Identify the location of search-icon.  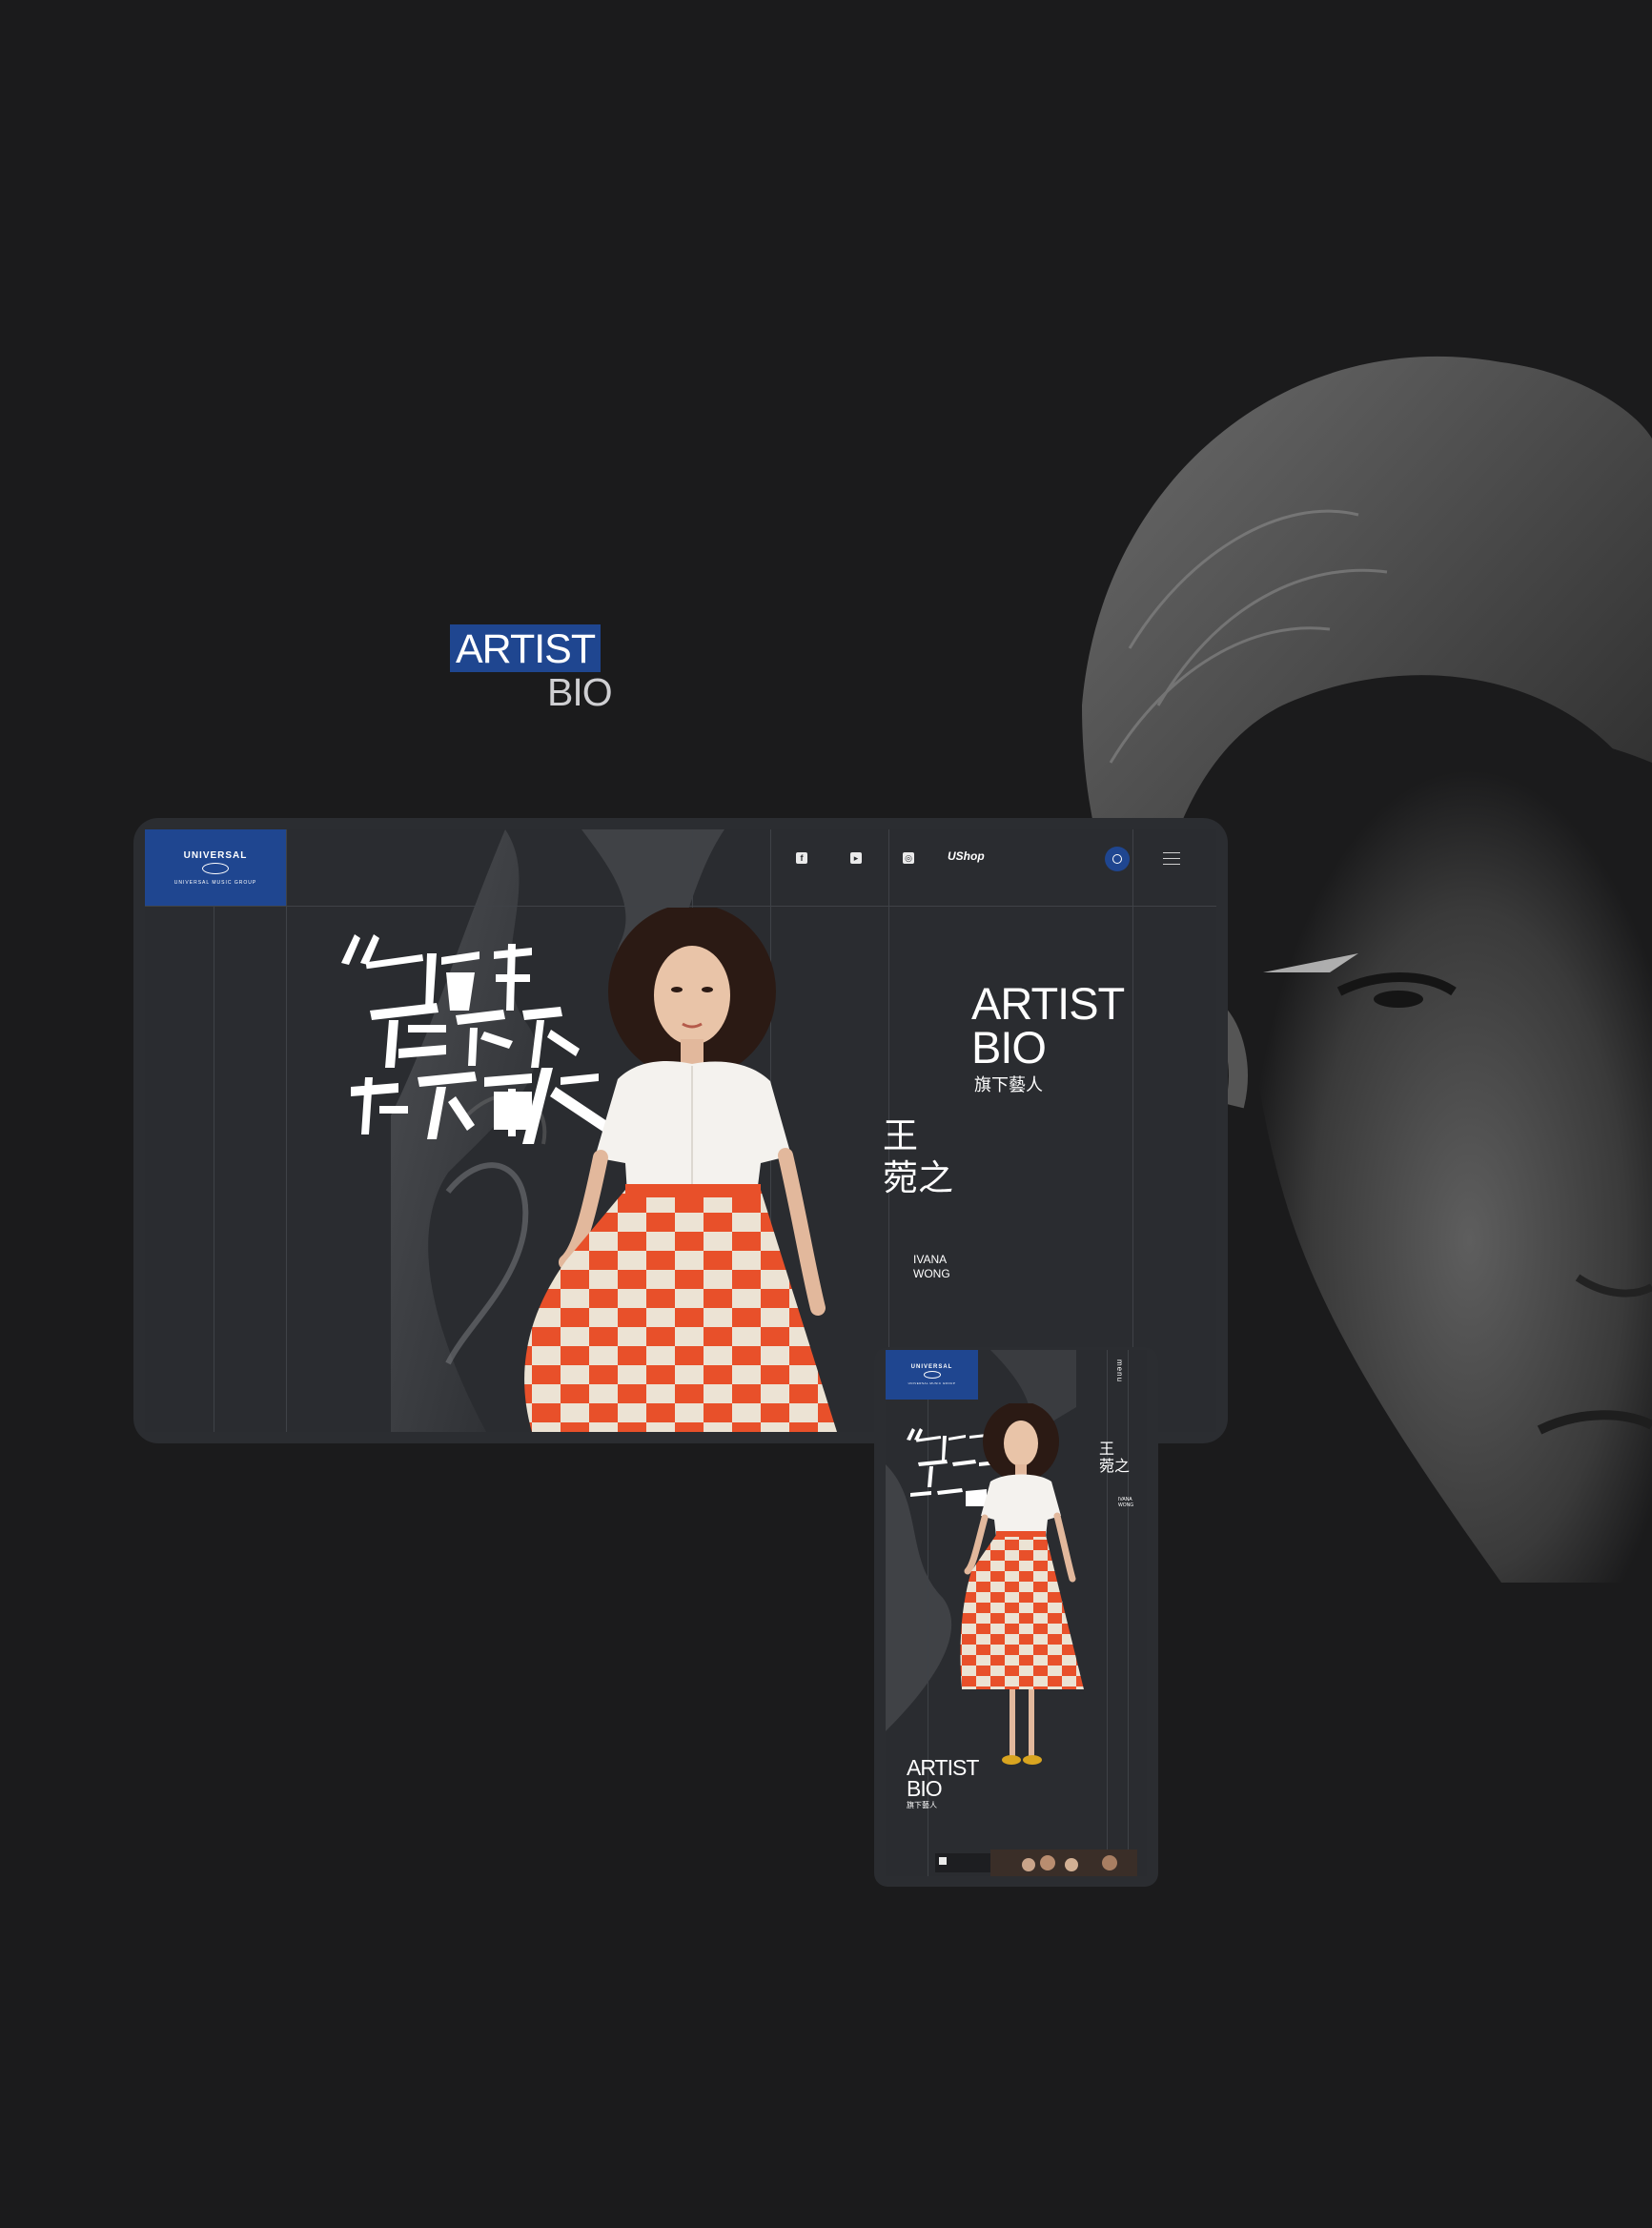
(1117, 859).